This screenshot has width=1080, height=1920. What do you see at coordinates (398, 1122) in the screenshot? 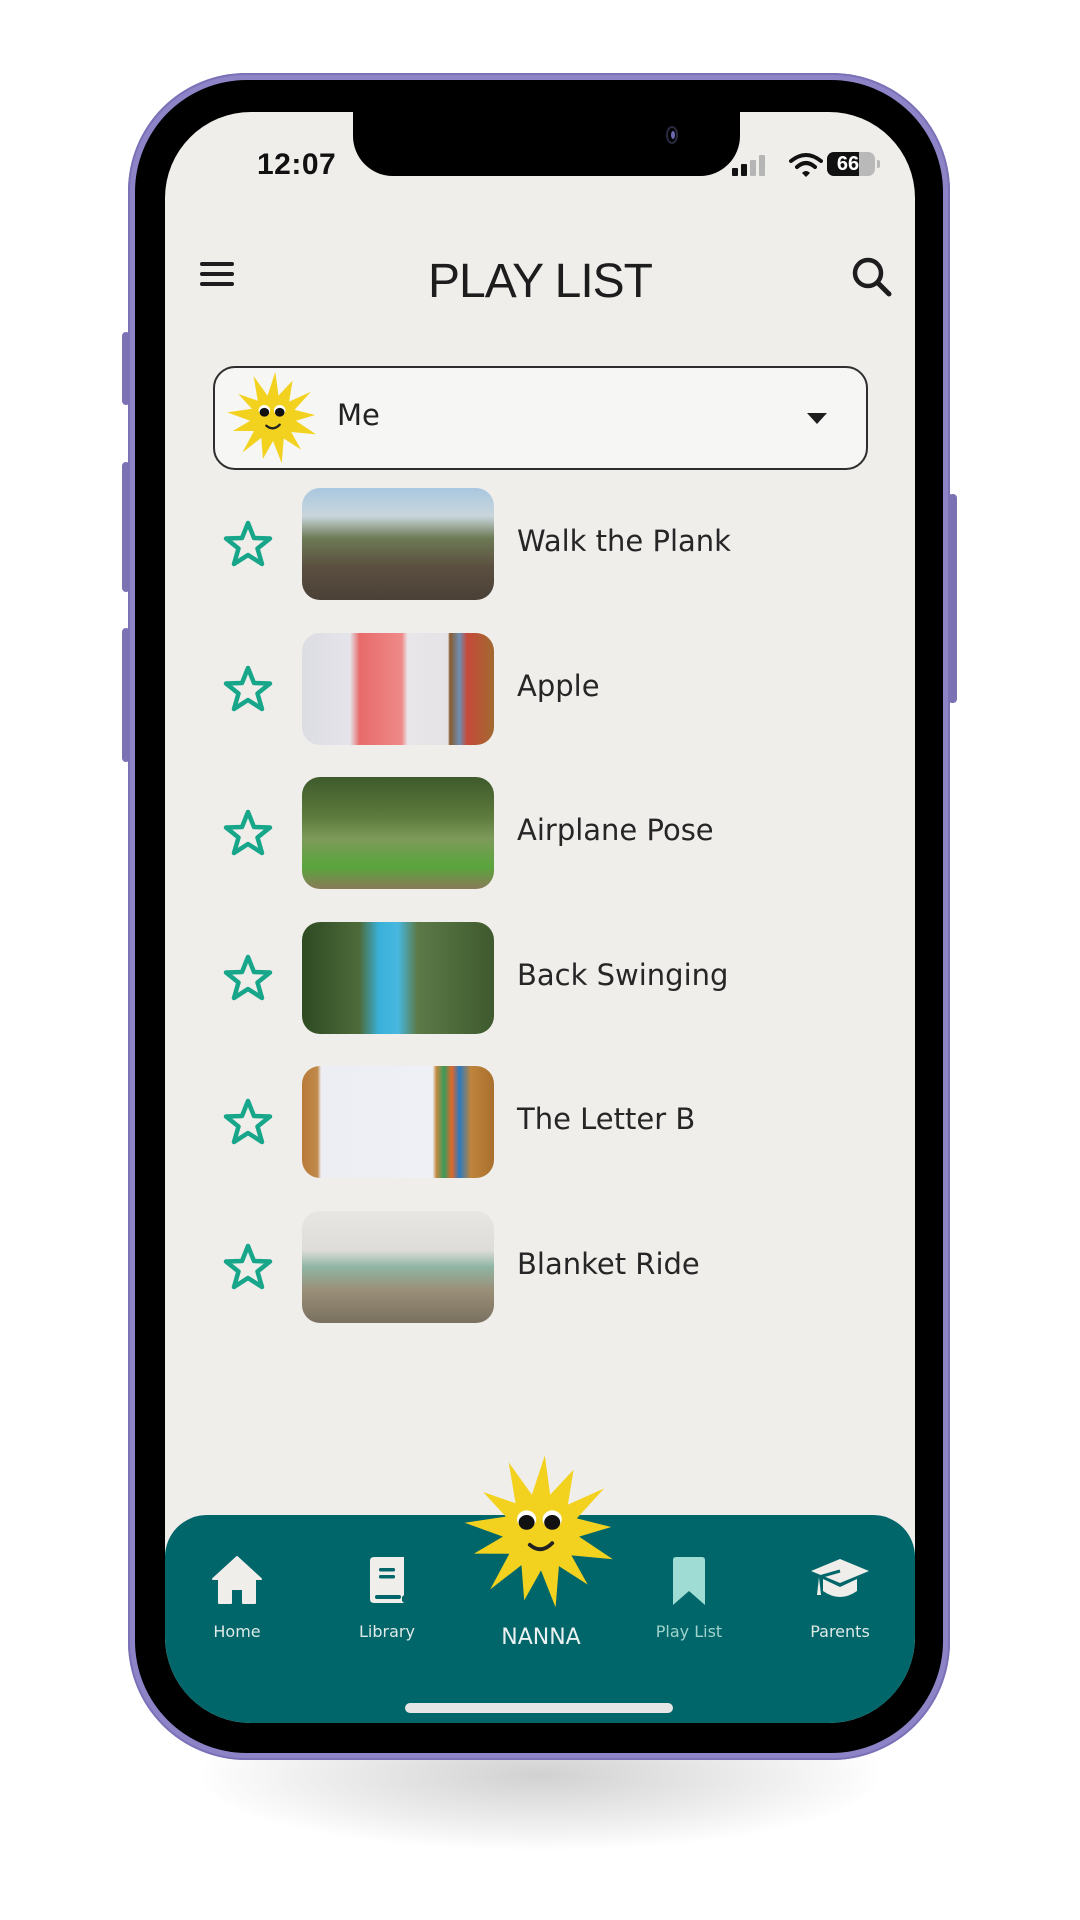
I see `thumbnail-letter-b-notepad-crayons` at bounding box center [398, 1122].